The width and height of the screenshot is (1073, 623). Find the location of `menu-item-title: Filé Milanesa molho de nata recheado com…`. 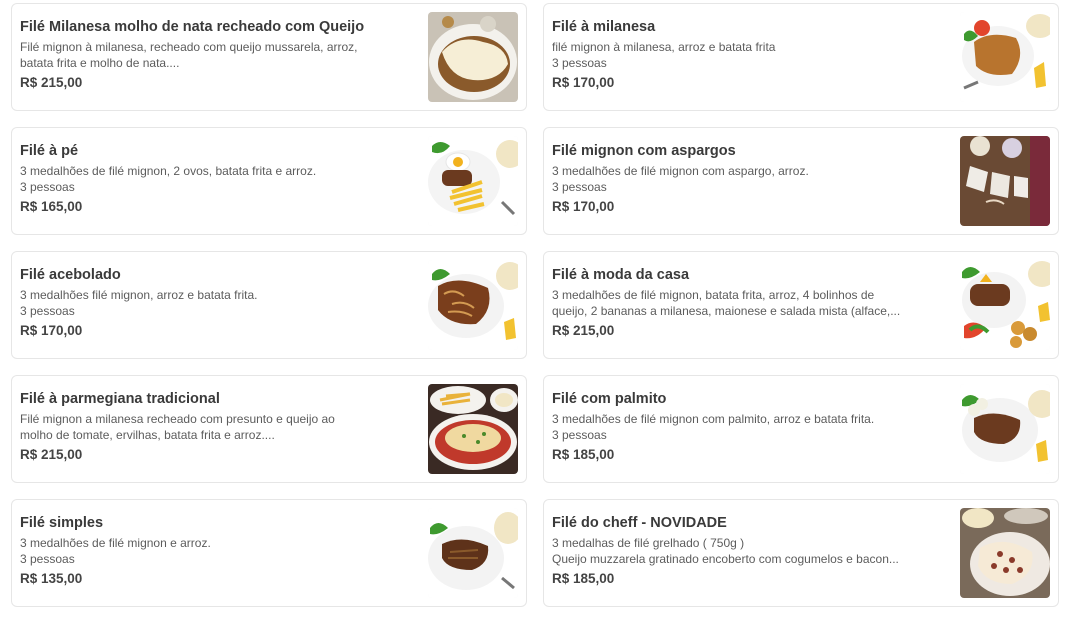

menu-item-title: Filé Milanesa molho de nata recheado com… is located at coordinates (192, 27).